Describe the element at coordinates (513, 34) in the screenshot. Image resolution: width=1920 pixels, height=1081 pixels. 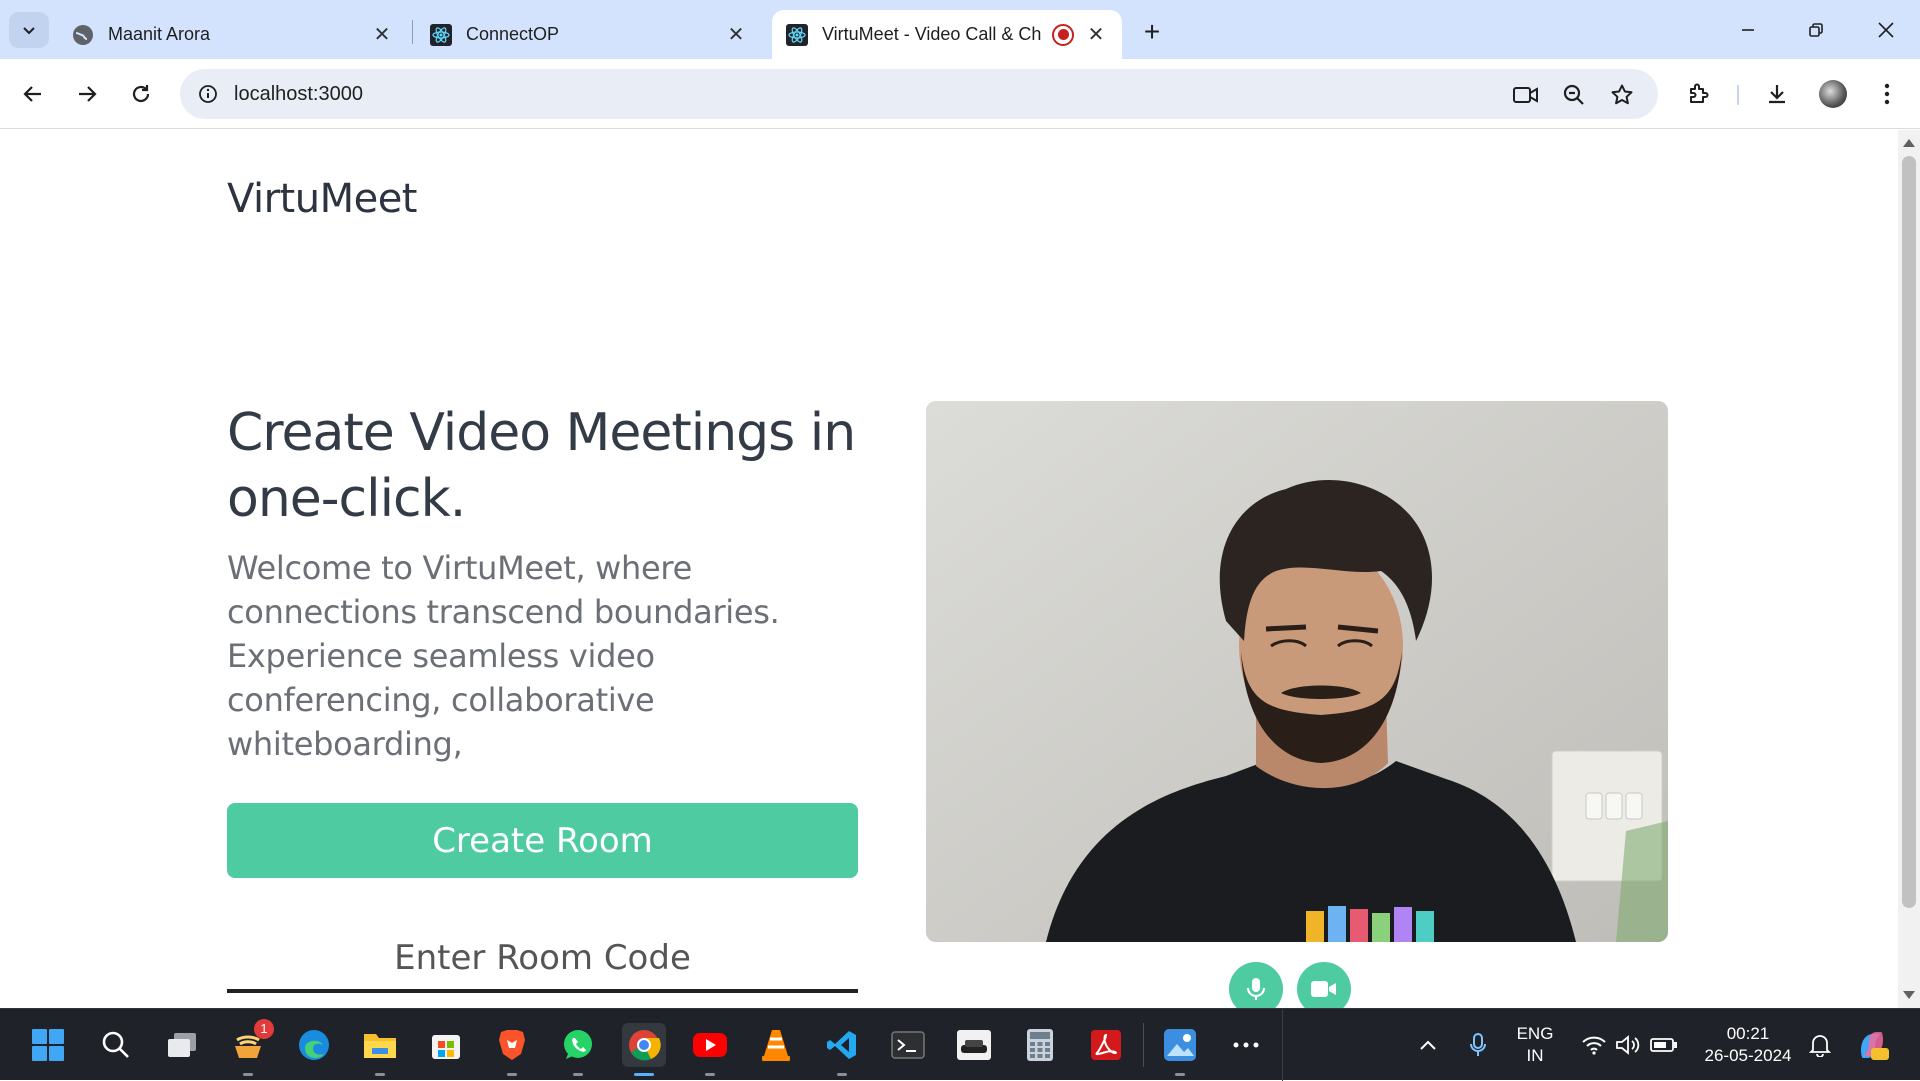
I see `tab-title: ConnectOP` at that location.